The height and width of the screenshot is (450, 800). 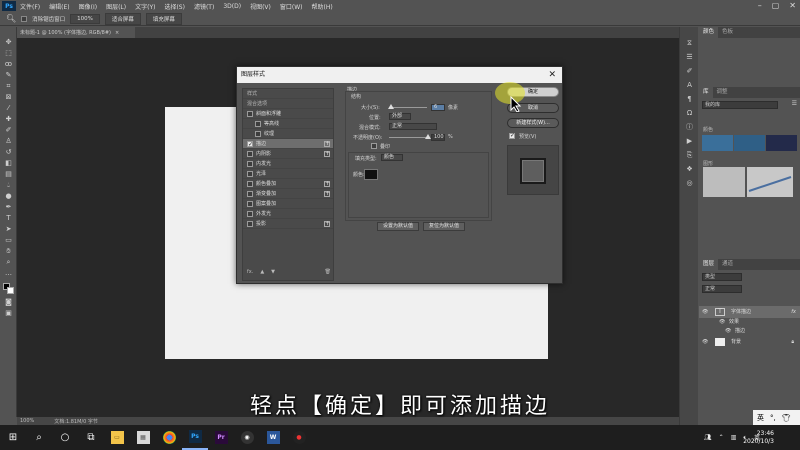 I want to click on style-item: 图案叠加, so click(x=288, y=204).